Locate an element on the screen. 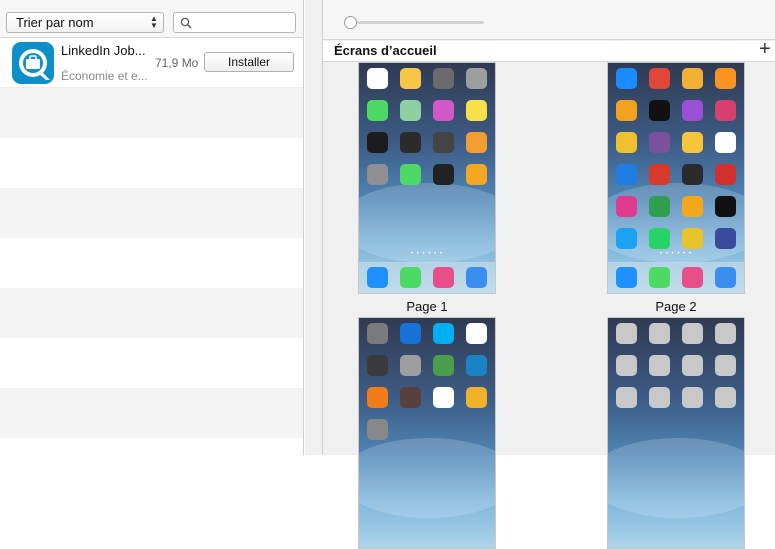 The width and height of the screenshot is (775, 549). search-input is located at coordinates (234, 22).